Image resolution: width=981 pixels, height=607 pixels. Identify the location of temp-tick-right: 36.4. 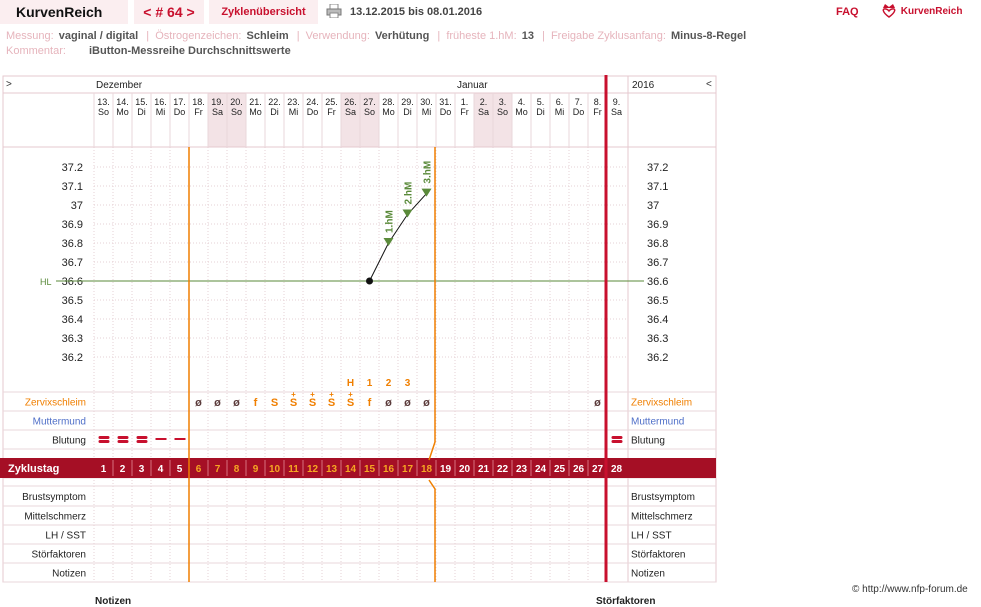
(657, 320).